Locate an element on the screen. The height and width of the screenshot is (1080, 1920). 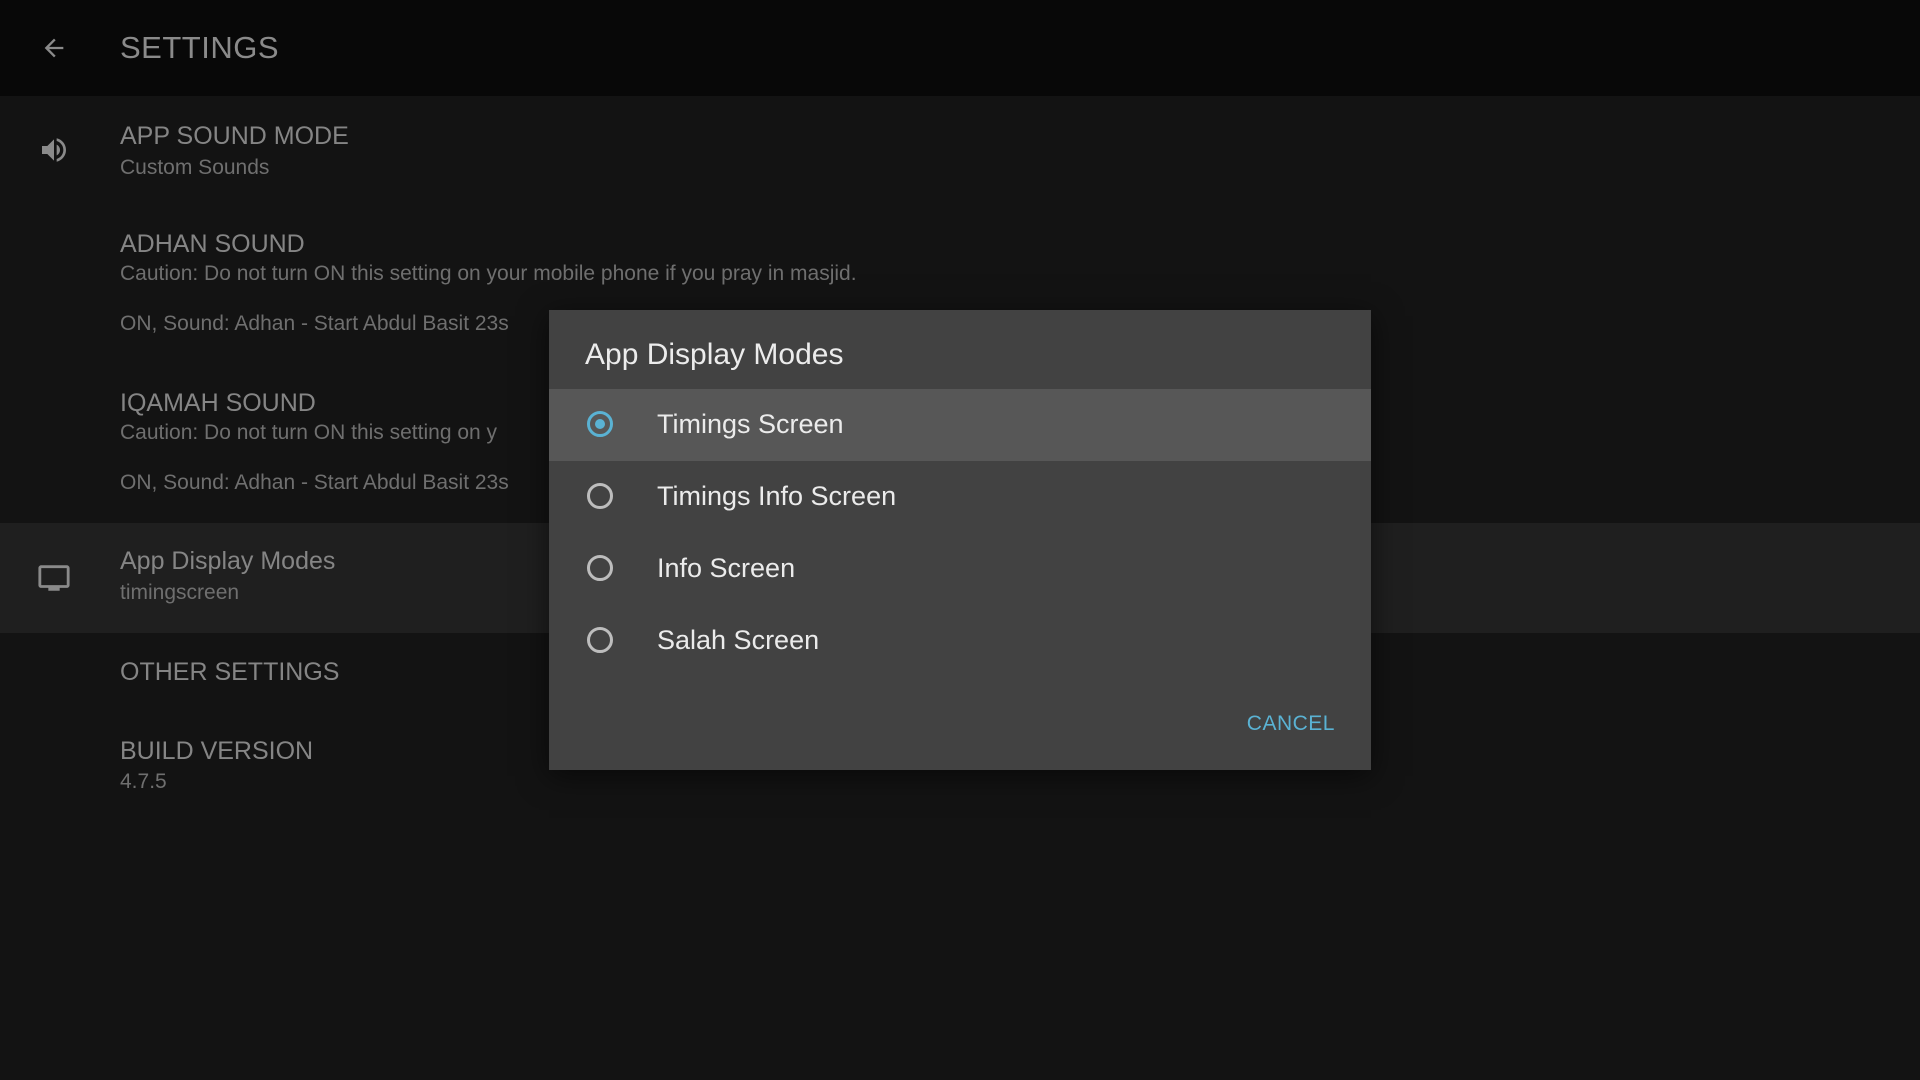
dialog-title: App Display Modes is located at coordinates (714, 354).